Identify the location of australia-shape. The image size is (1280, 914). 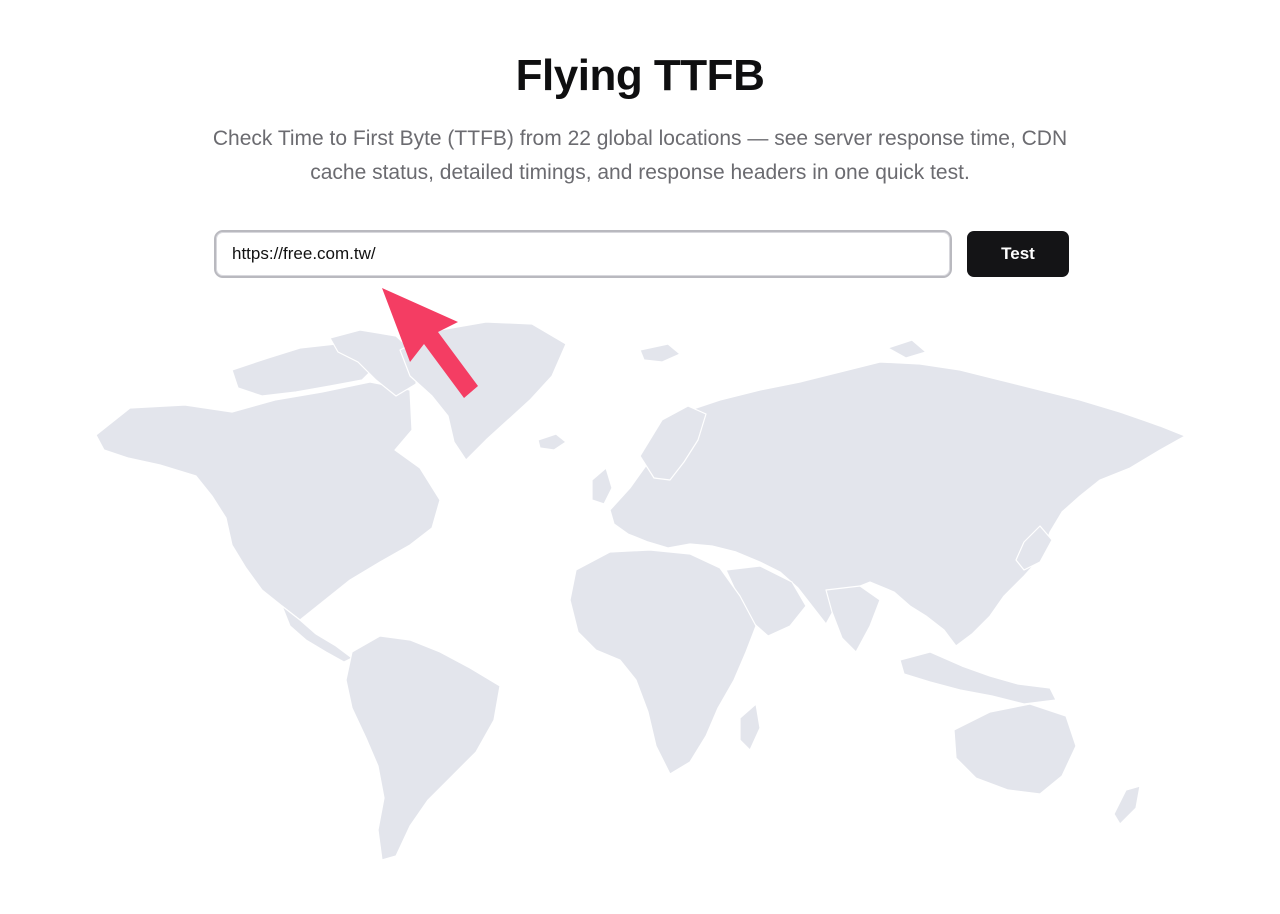
(1015, 749).